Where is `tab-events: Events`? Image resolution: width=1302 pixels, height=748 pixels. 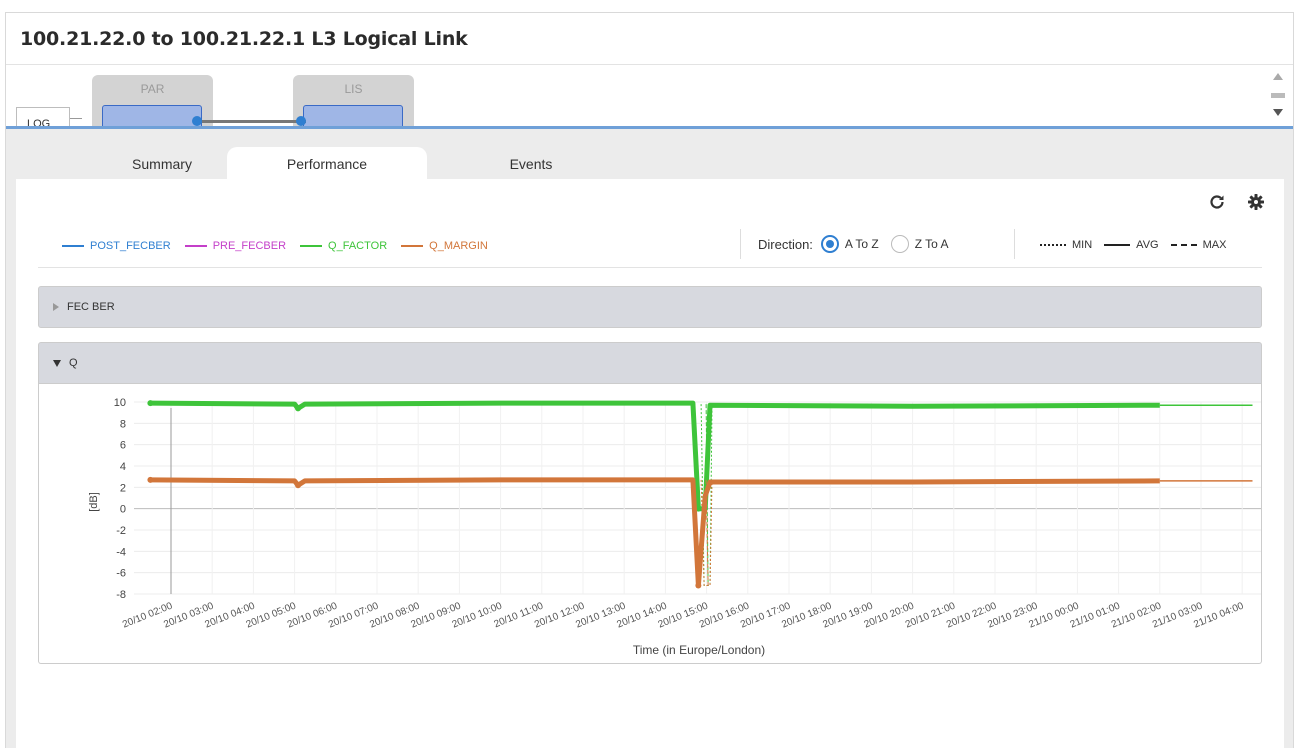 tab-events: Events is located at coordinates (531, 163).